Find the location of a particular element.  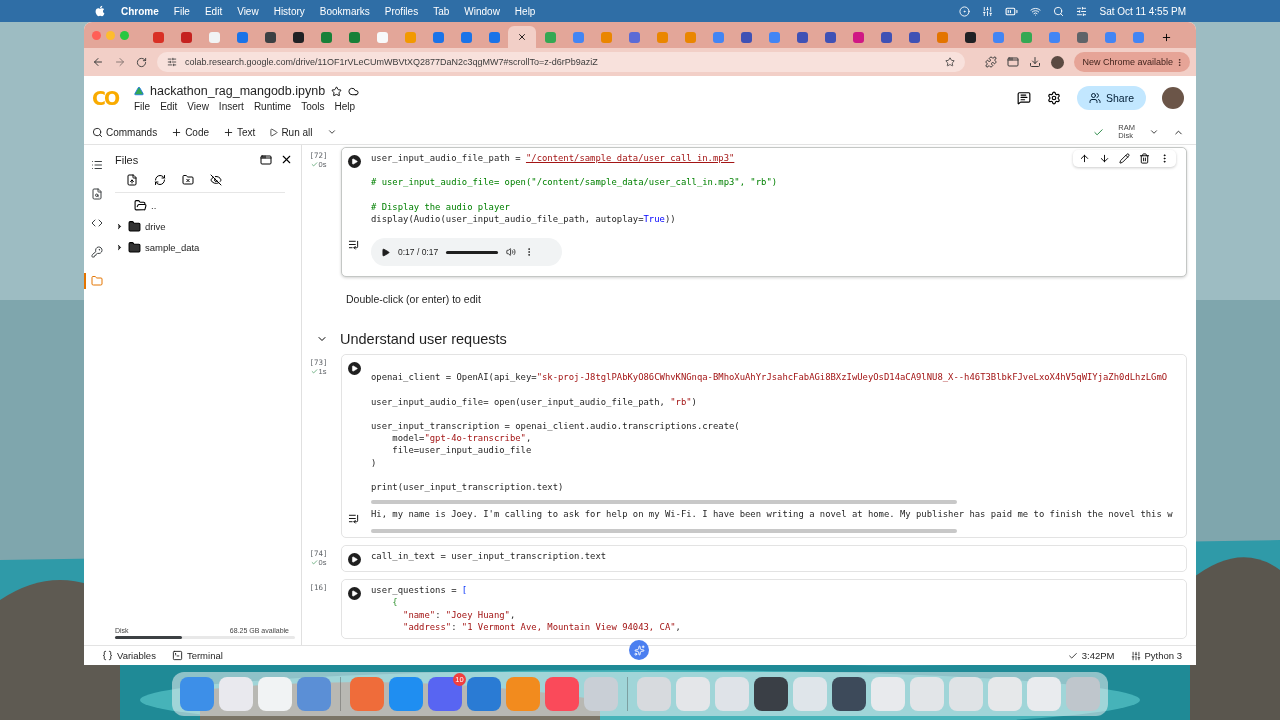

volume-icon is located at coordinates (511, 252).